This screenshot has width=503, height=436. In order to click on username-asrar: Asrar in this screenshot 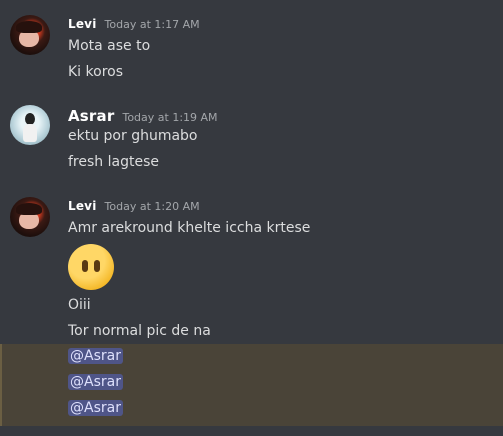, I will do `click(91, 116)`.